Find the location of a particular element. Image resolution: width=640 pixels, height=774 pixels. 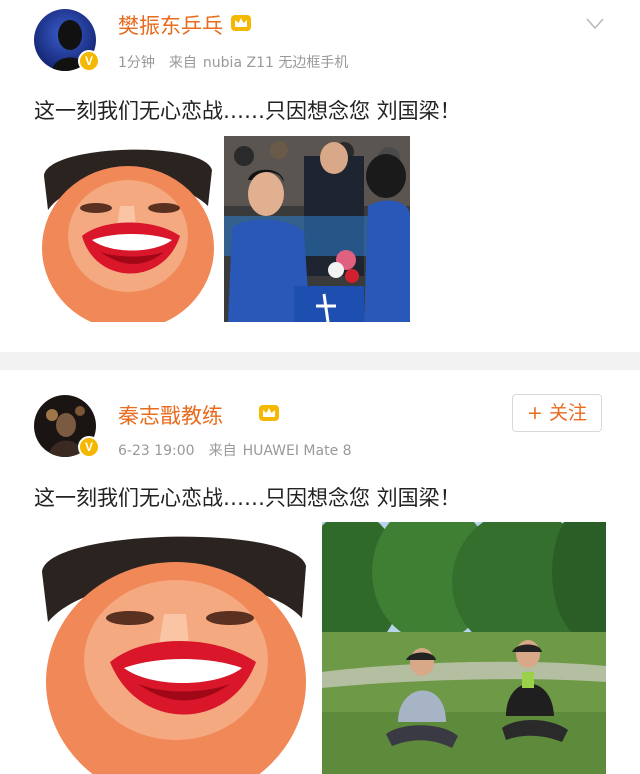

source-device: nubia Z11 无边框手机 is located at coordinates (275, 63).